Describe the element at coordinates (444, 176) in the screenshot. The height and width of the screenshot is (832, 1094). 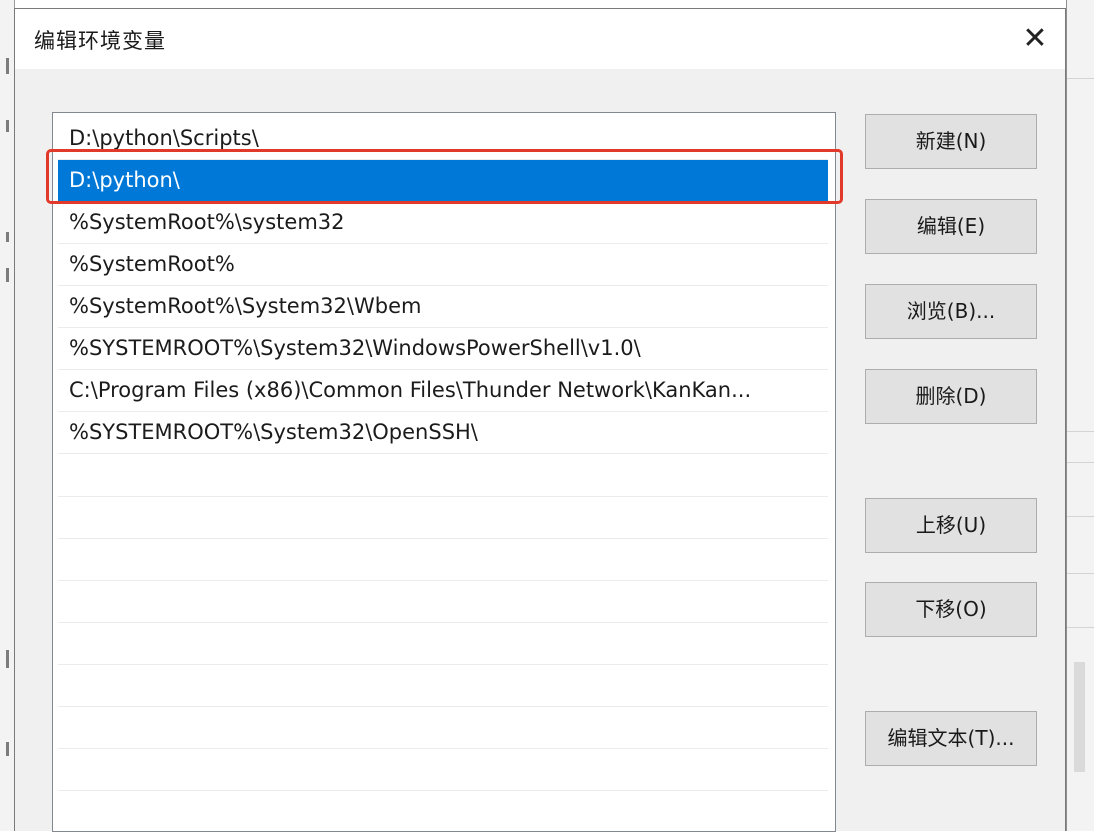
I see `selection-annotation-box` at that location.